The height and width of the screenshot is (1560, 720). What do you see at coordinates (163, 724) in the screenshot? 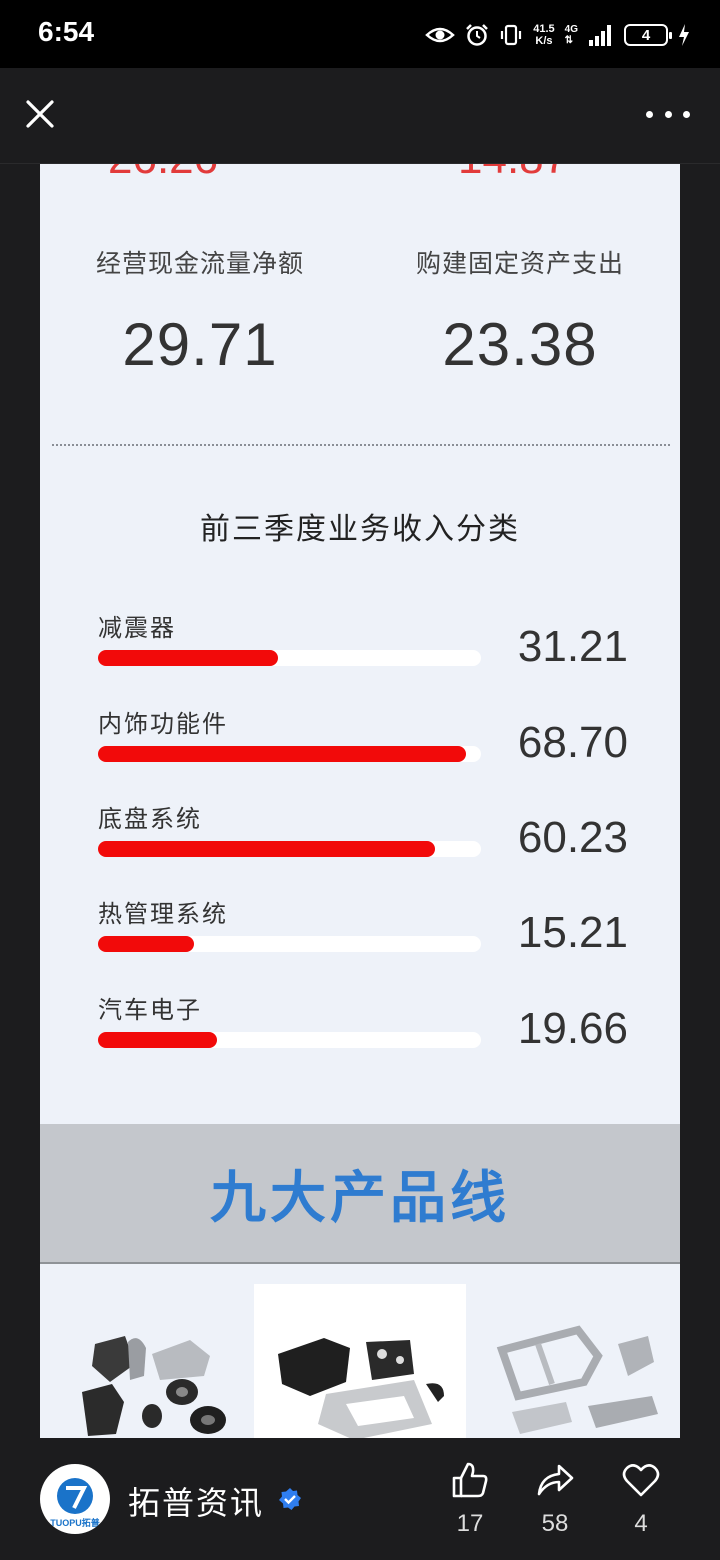
I see `bar-label: 内饰功能件` at bounding box center [163, 724].